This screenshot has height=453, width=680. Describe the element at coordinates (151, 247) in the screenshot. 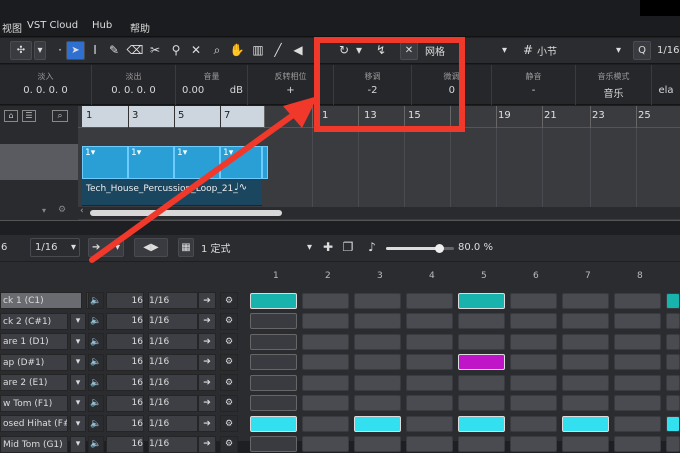

I see `shift-steps-button: ◀ ▶` at that location.